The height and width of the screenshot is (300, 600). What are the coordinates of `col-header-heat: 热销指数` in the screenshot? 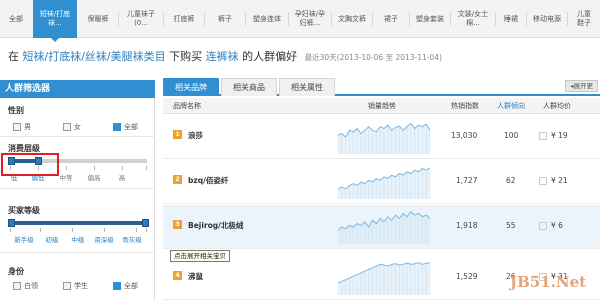 It's located at (465, 106).